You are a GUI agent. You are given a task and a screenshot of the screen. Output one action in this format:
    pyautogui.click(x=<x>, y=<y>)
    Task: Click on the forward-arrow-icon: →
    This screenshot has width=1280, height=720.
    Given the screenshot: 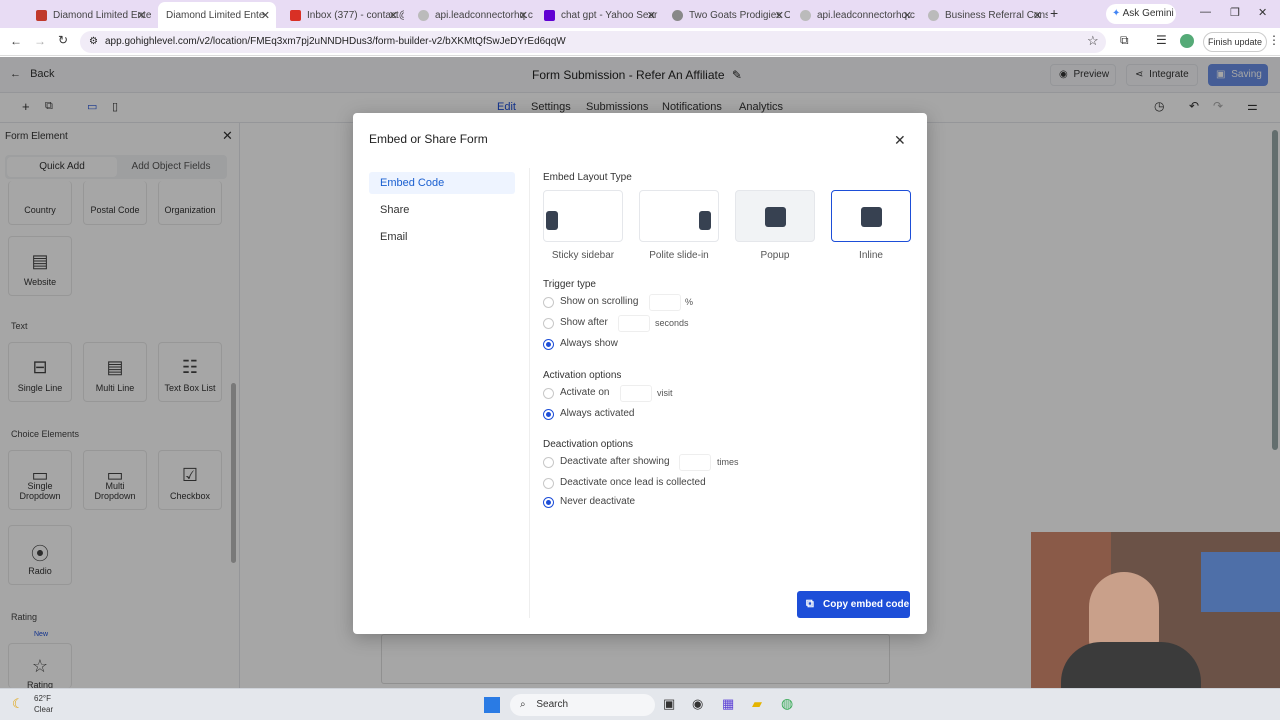 What is the action you would take?
    pyautogui.click(x=40, y=41)
    